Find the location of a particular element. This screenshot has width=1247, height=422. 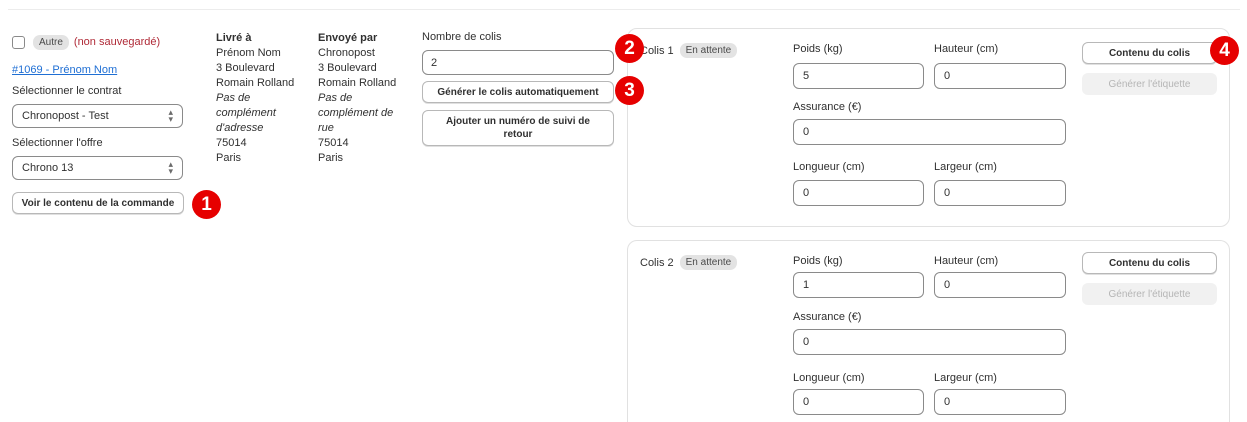

view-order-content-button: Voir le contenu de la commande is located at coordinates (98, 203).